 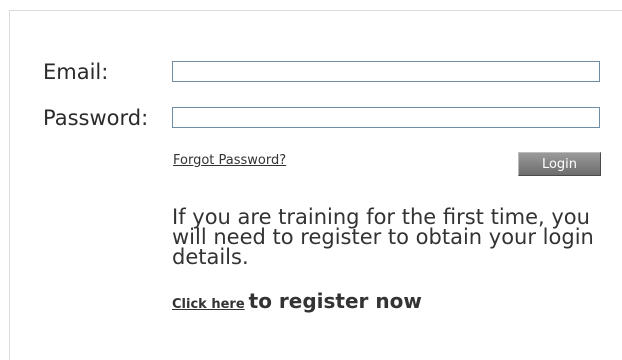 What do you see at coordinates (335, 301) in the screenshot?
I see `register-now-text: to register now` at bounding box center [335, 301].